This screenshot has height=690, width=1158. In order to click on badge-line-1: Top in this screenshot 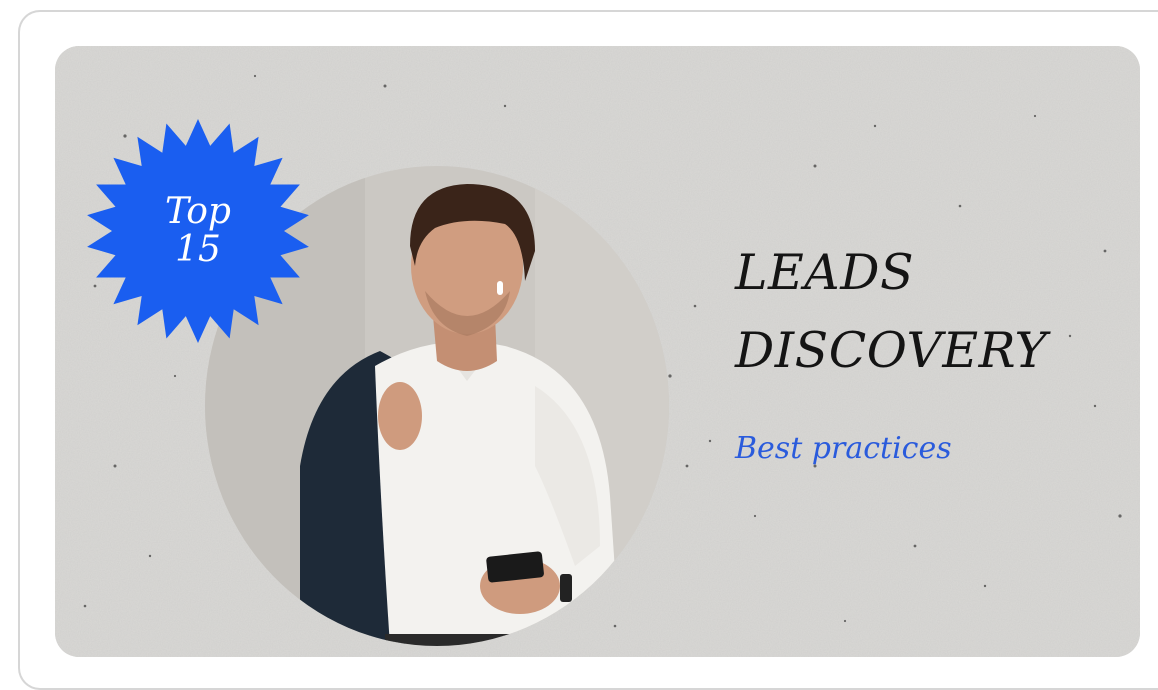, I will do `click(198, 211)`.